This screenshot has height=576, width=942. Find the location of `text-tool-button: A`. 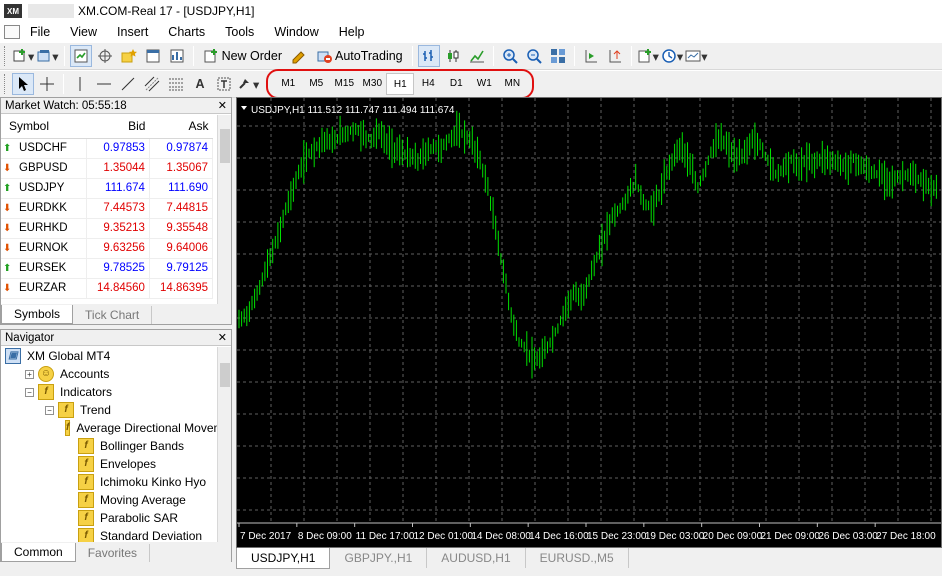

text-tool-button: A is located at coordinates (200, 84).